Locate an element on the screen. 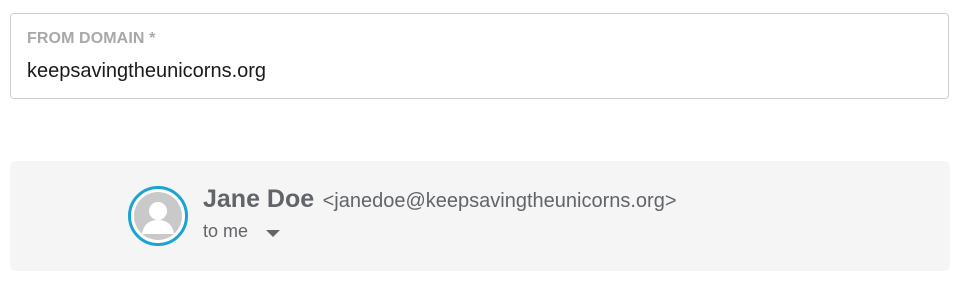 This screenshot has height=289, width=964. recipient-text: to me is located at coordinates (226, 231).